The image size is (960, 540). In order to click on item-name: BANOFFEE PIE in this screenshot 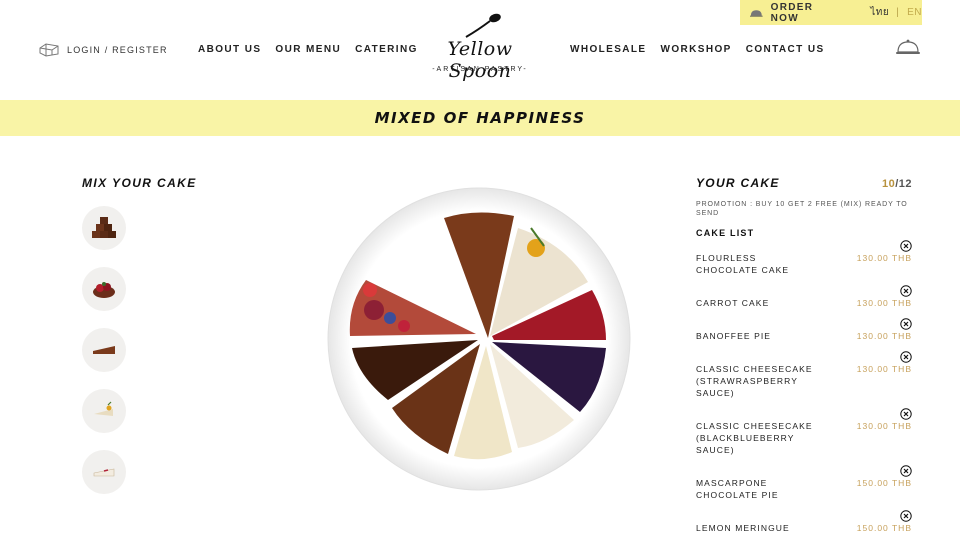, I will do `click(734, 336)`.